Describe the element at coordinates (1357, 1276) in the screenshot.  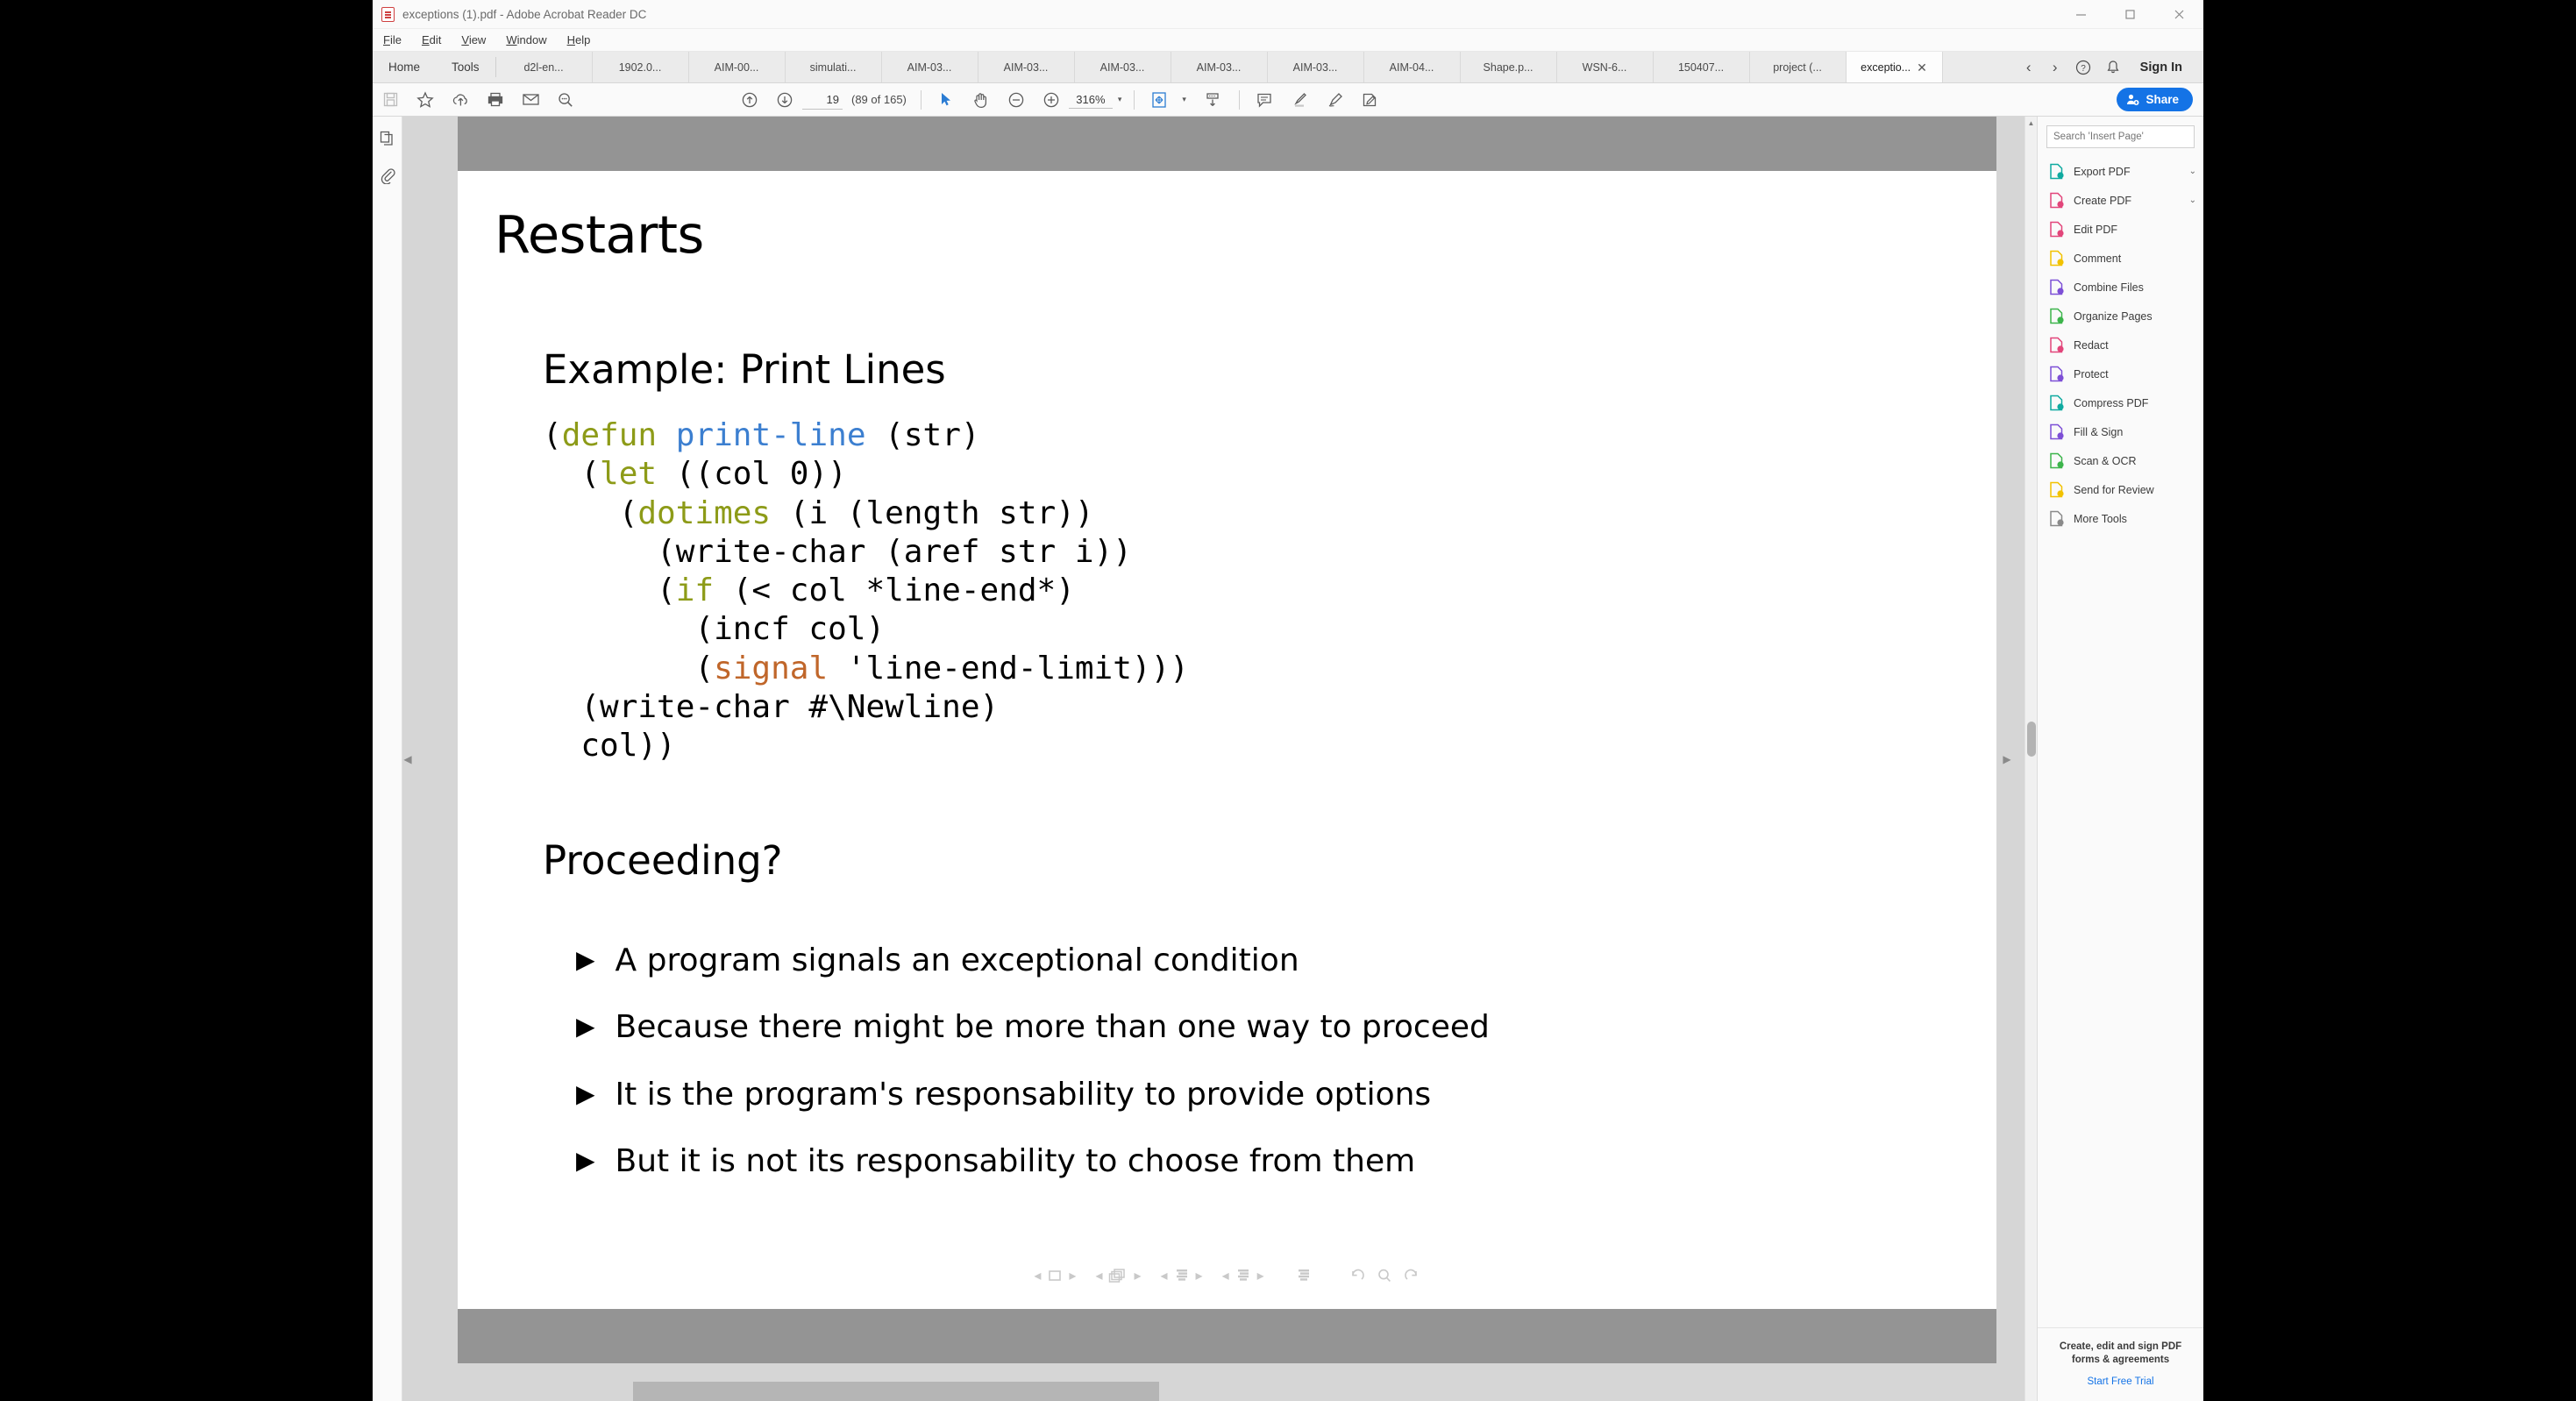
I see `back-arrow-icon` at that location.